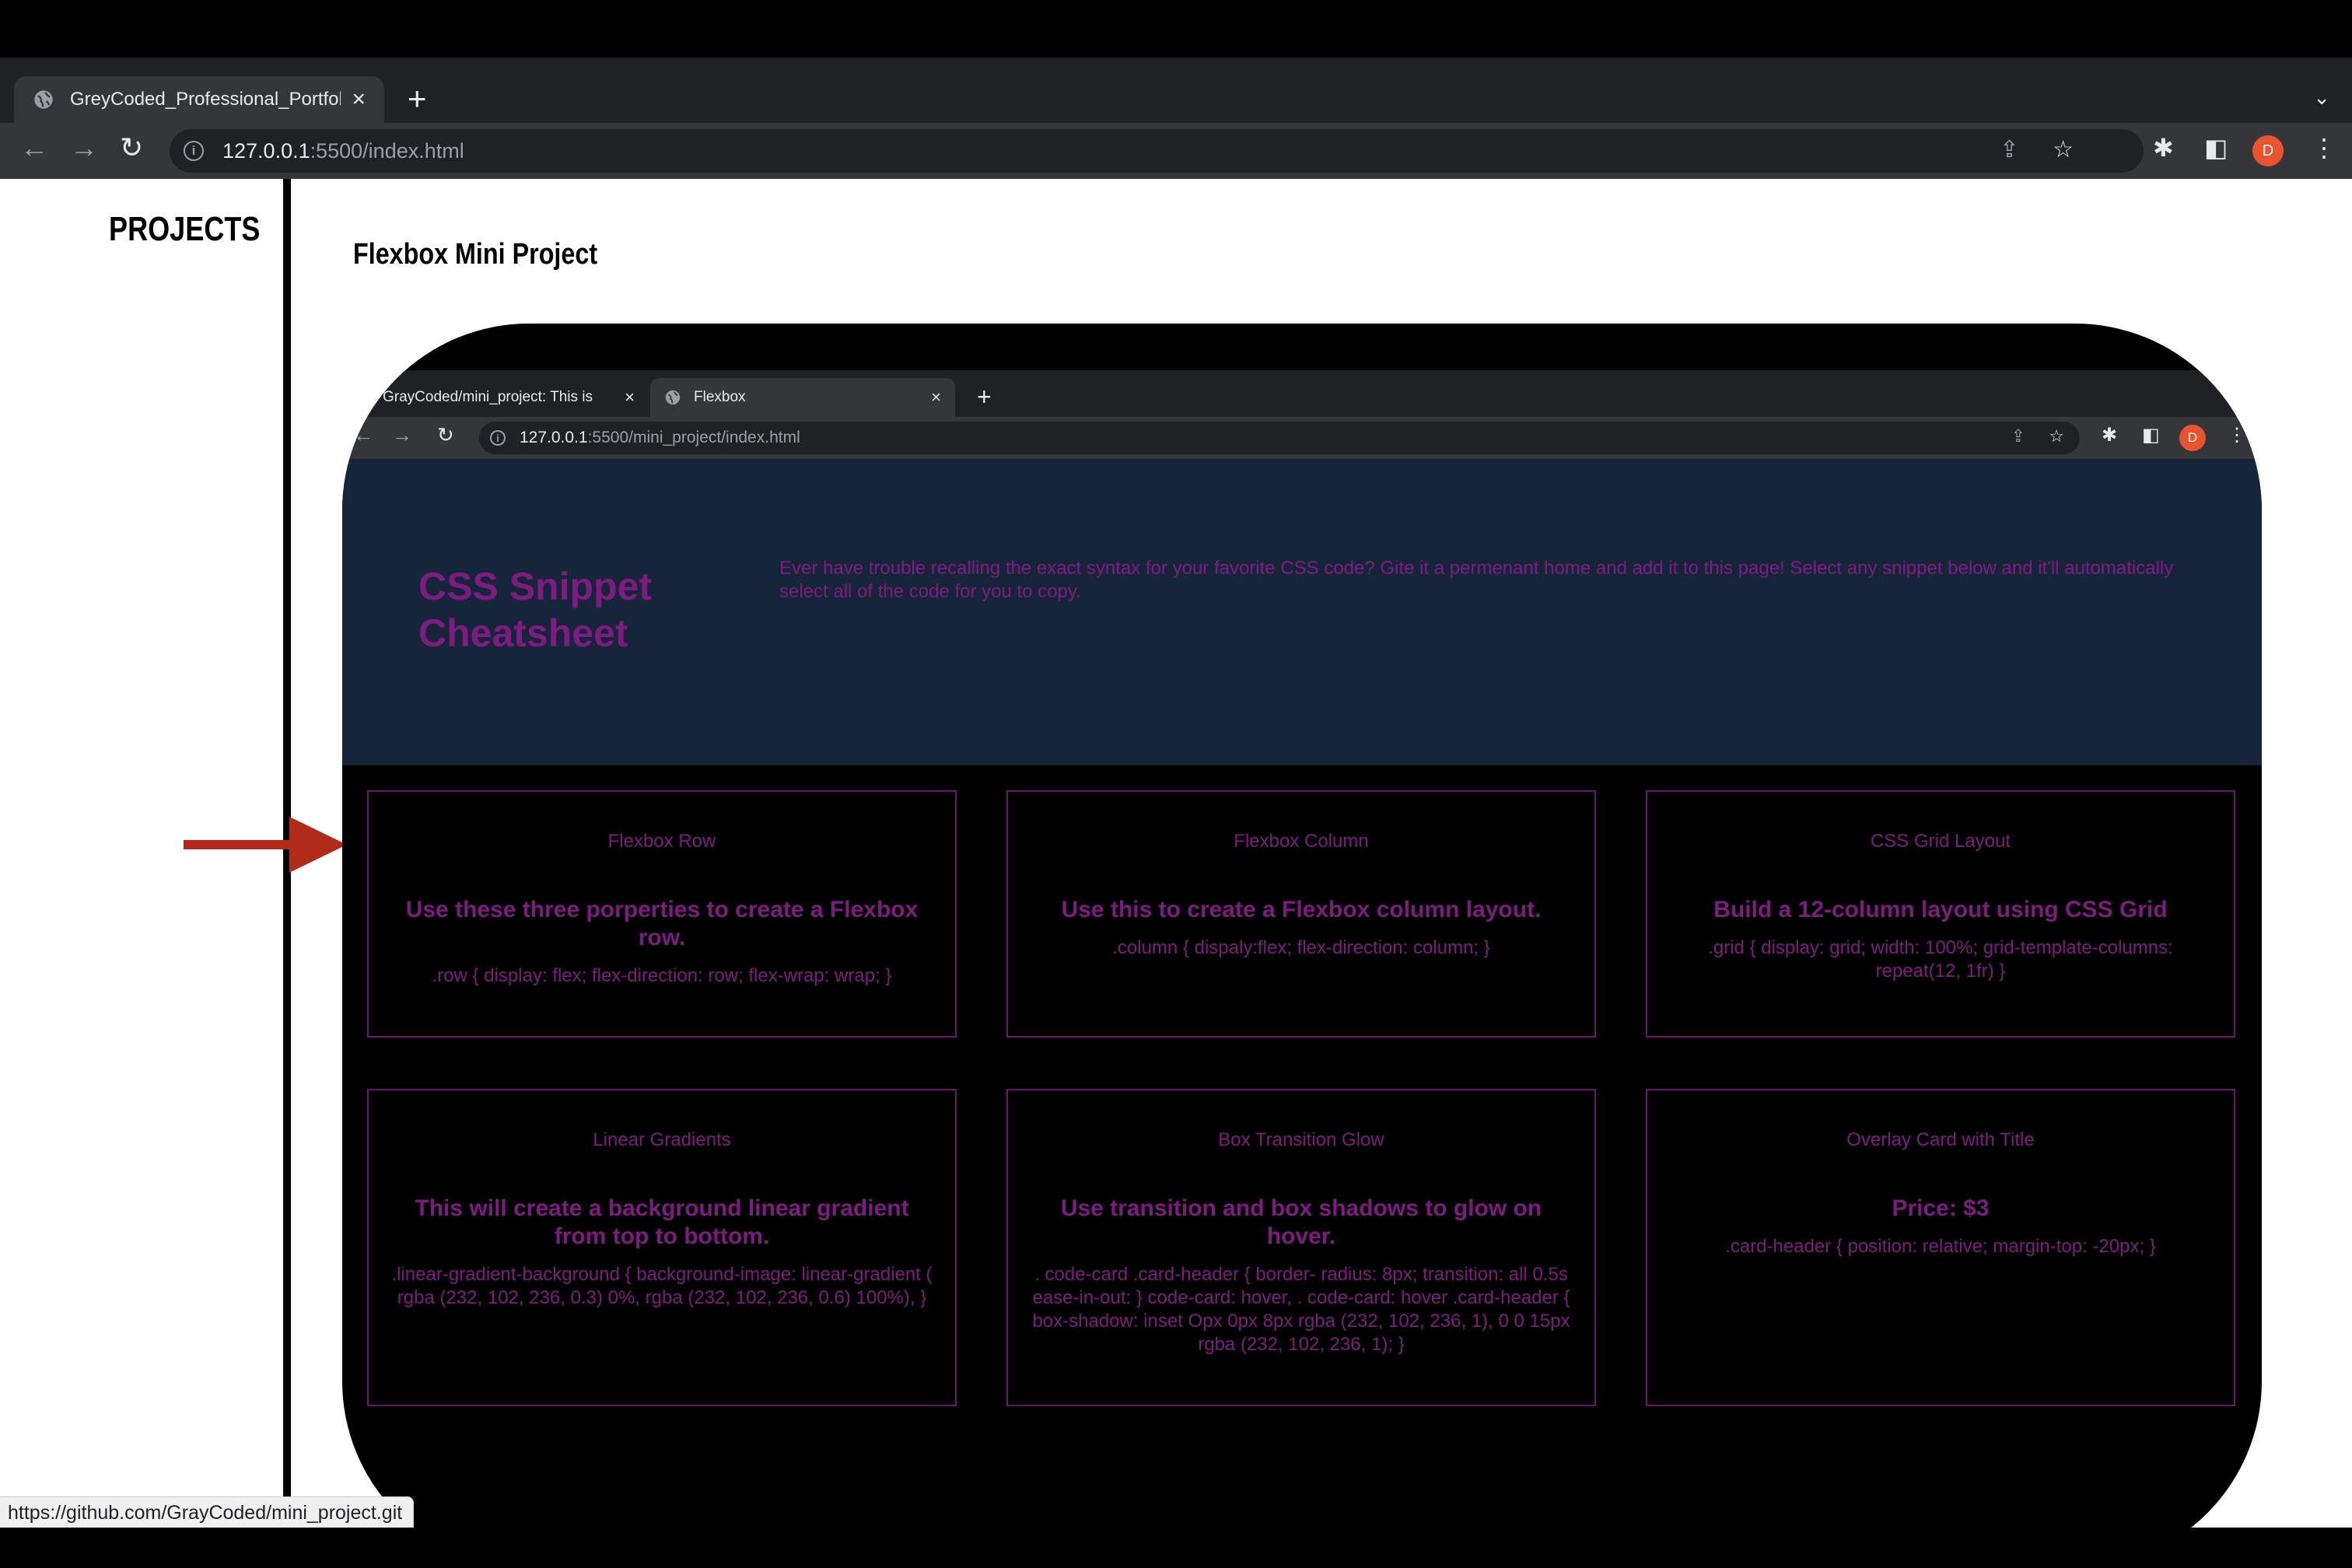  Describe the element at coordinates (535, 610) in the screenshot. I see `mini-site-title: CSS Snippet Cheatsheet` at that location.